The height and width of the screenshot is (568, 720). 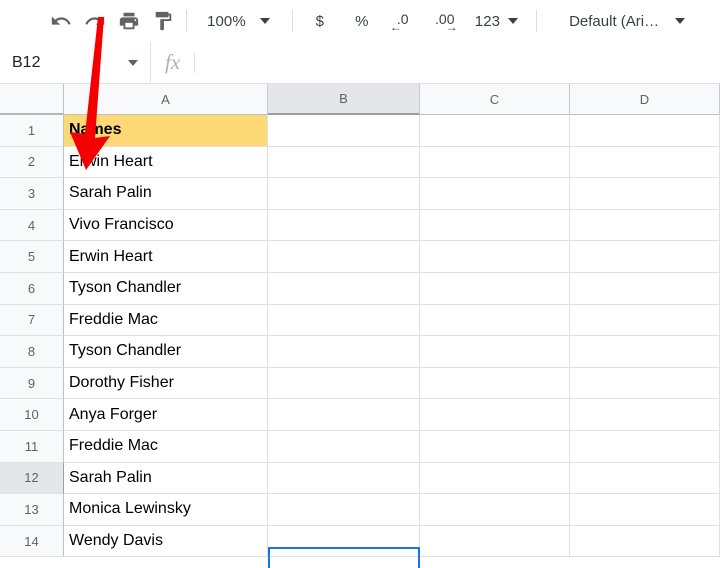 What do you see at coordinates (166, 541) in the screenshot?
I see `cell-A14: Wendy Davis` at bounding box center [166, 541].